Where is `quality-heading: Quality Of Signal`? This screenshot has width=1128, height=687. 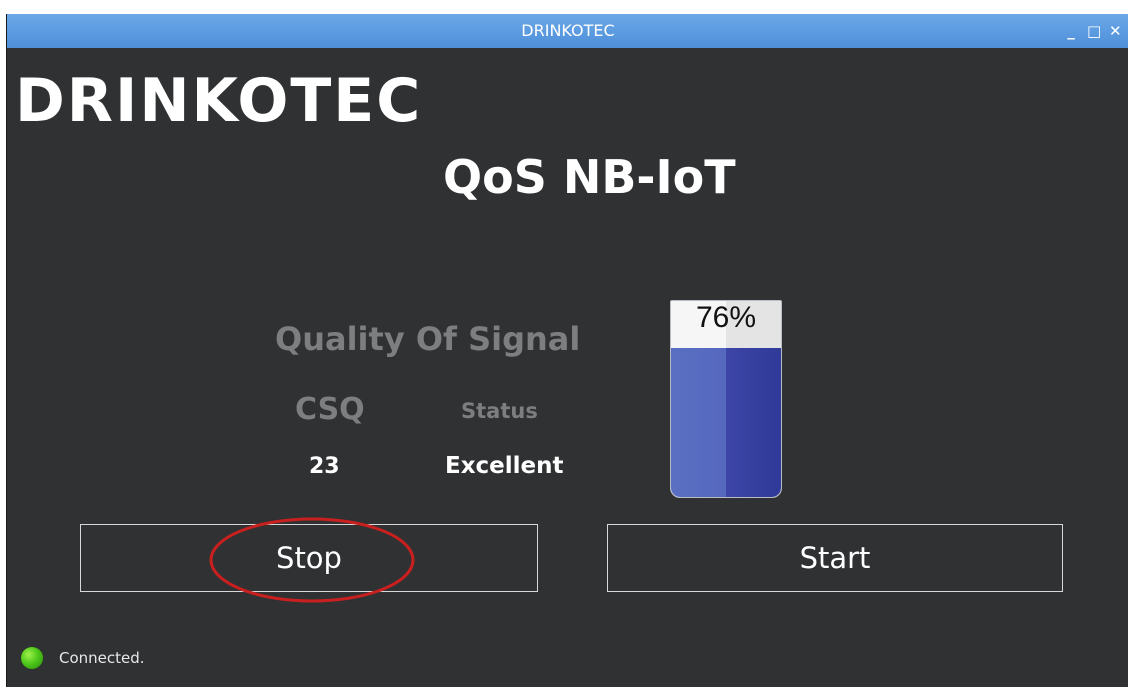 quality-heading: Quality Of Signal is located at coordinates (428, 339).